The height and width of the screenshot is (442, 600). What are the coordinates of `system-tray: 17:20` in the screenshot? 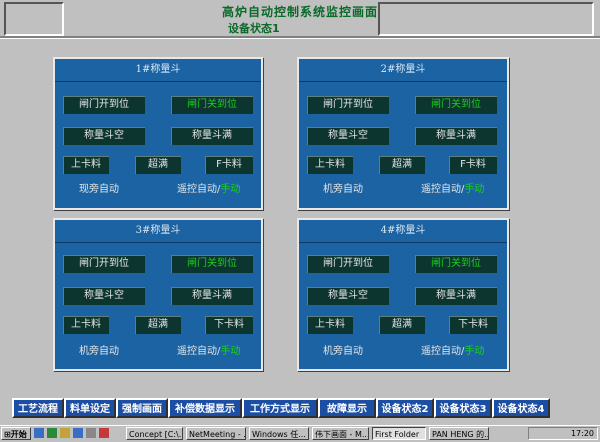 It's located at (563, 433).